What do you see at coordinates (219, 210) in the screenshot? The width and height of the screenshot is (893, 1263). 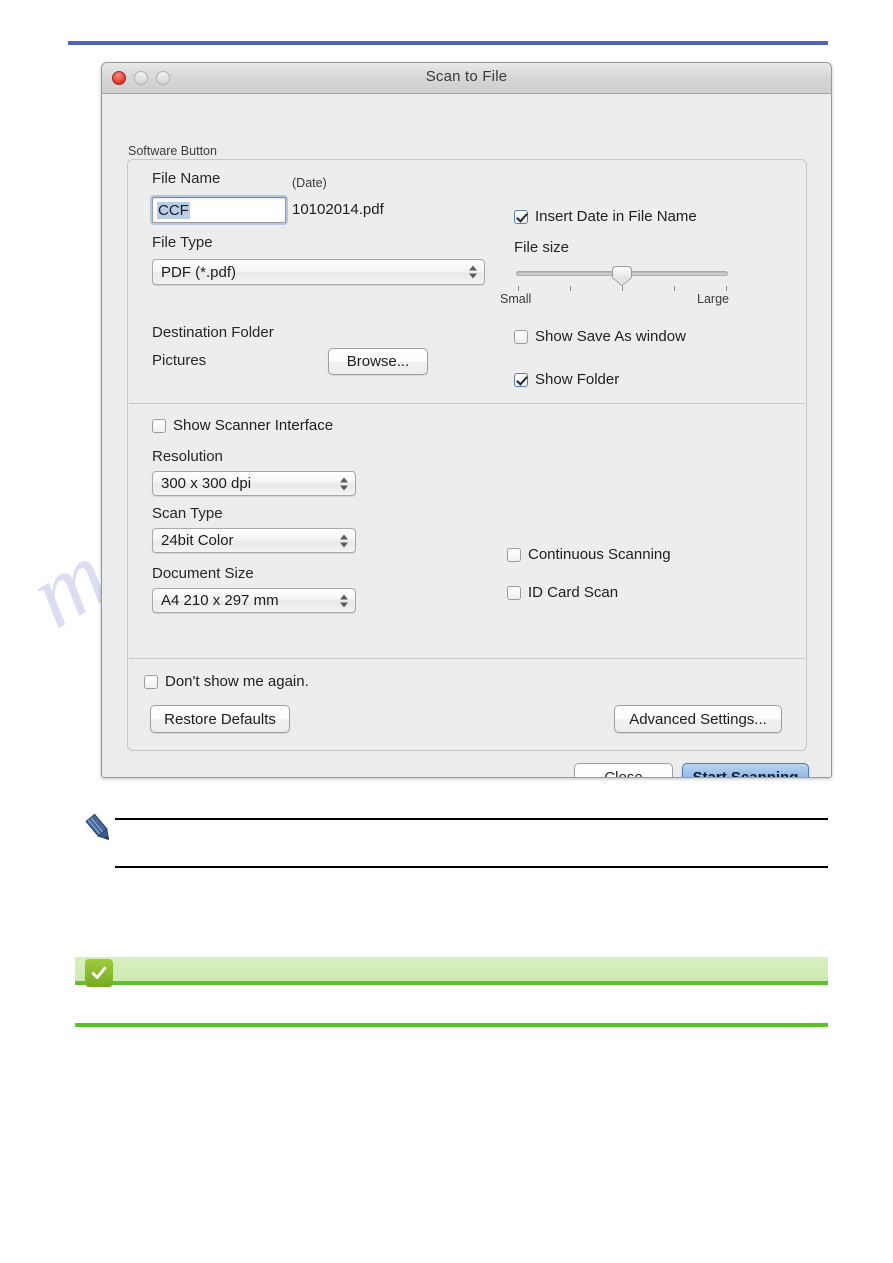 I see `file-name-input: CCF` at bounding box center [219, 210].